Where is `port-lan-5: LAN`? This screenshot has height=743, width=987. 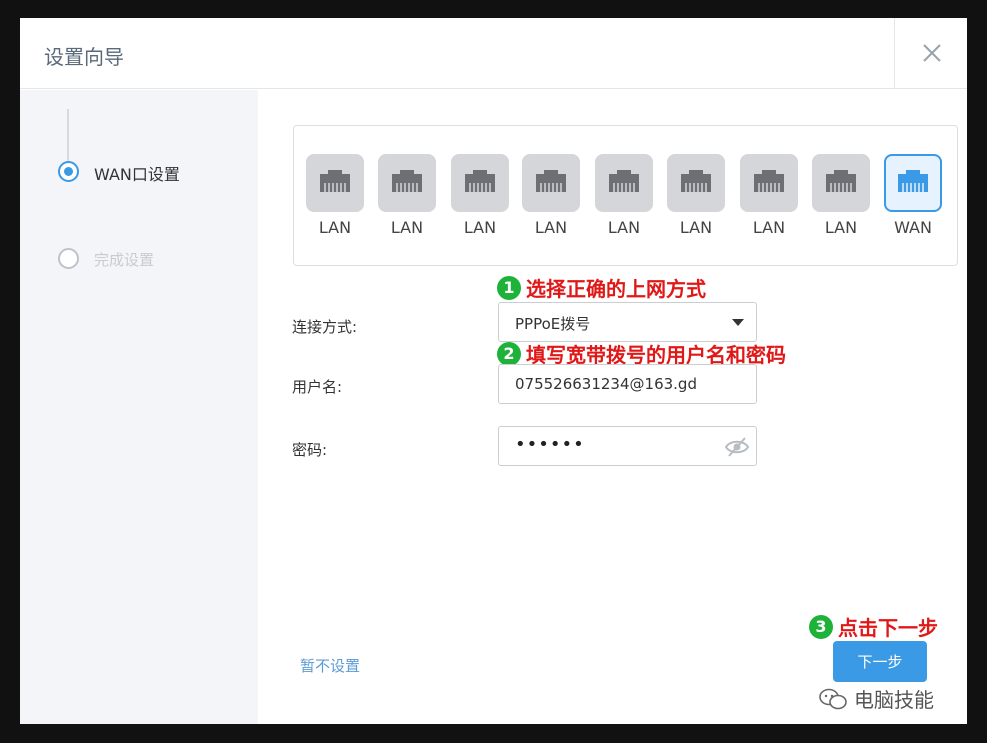
port-lan-5: LAN is located at coordinates (624, 195).